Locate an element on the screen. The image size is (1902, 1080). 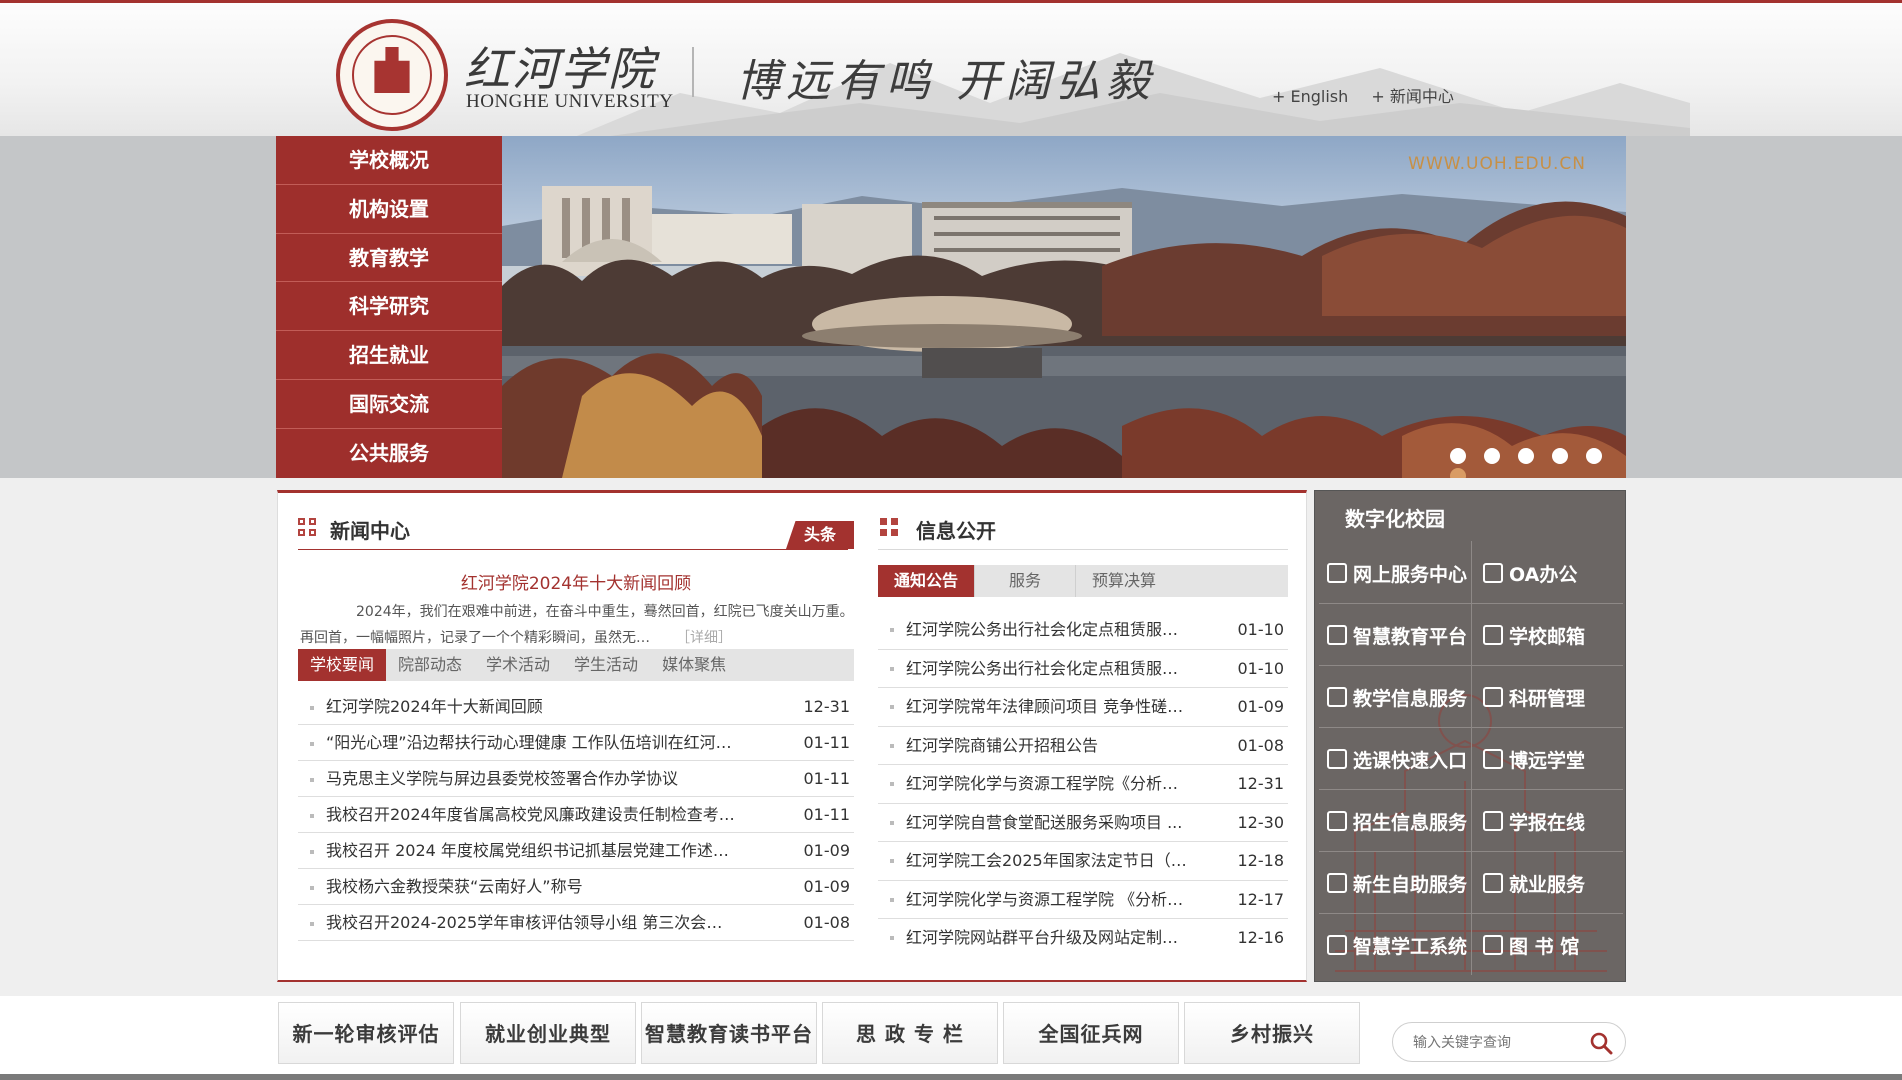
list-item: 我校杨六金教授荣获“云南好人”称号 01-09 is located at coordinates (576, 887).